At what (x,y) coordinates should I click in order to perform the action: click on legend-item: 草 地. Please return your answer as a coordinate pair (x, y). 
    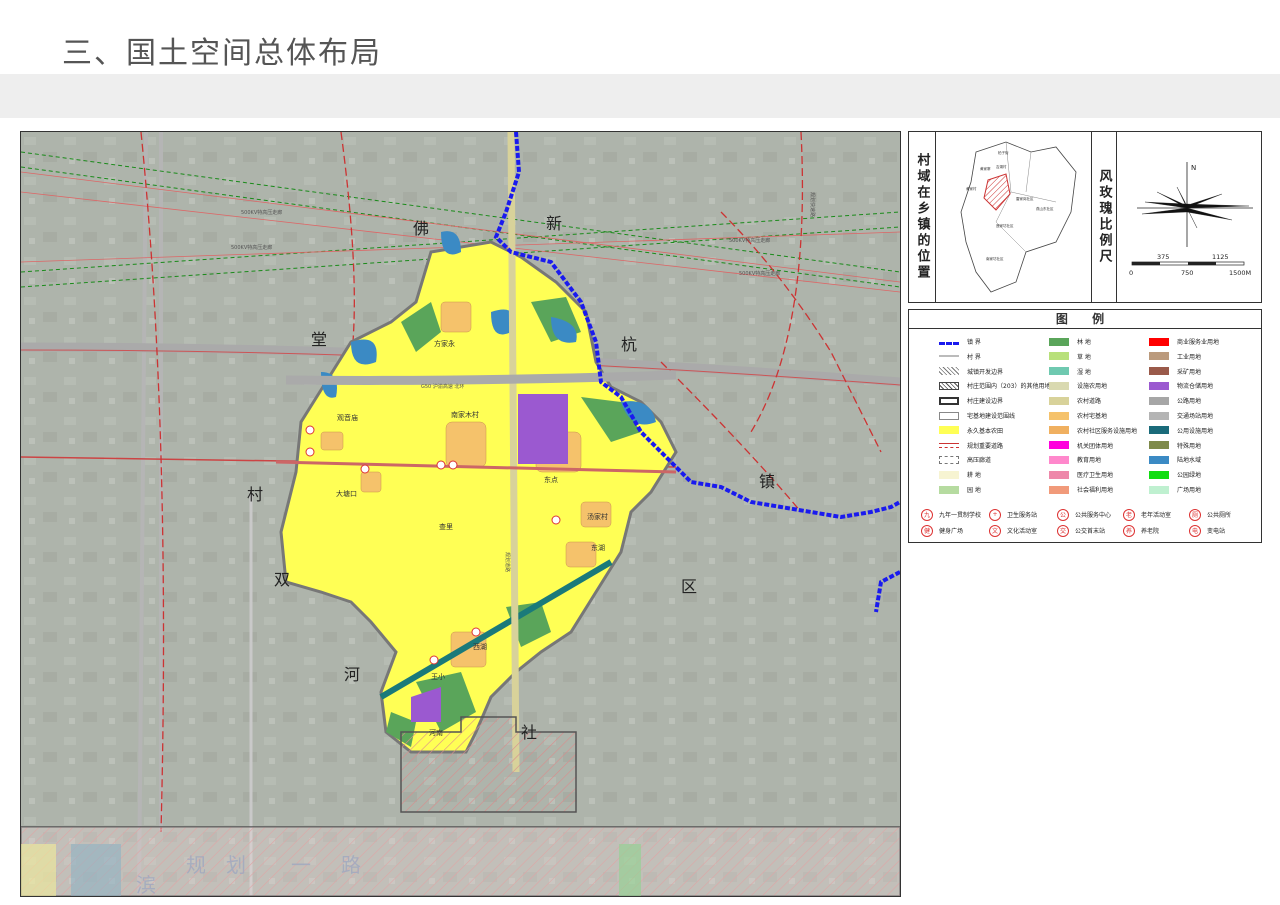
    Looking at the image, I should click on (1070, 356).